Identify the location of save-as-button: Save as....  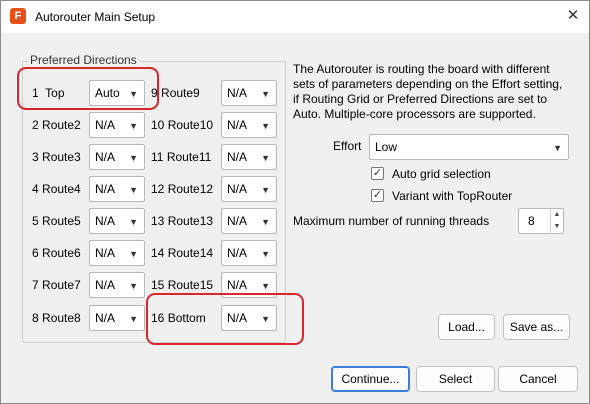
(536, 327).